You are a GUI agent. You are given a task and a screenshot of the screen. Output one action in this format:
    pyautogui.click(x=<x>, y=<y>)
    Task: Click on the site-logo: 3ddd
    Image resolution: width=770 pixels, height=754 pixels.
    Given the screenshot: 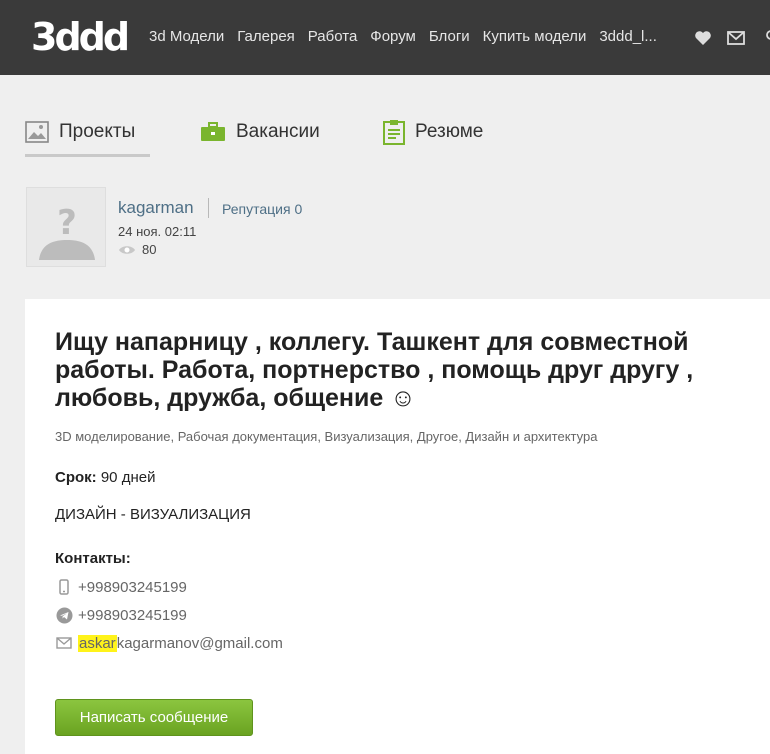 What is the action you would take?
    pyautogui.click(x=80, y=37)
    